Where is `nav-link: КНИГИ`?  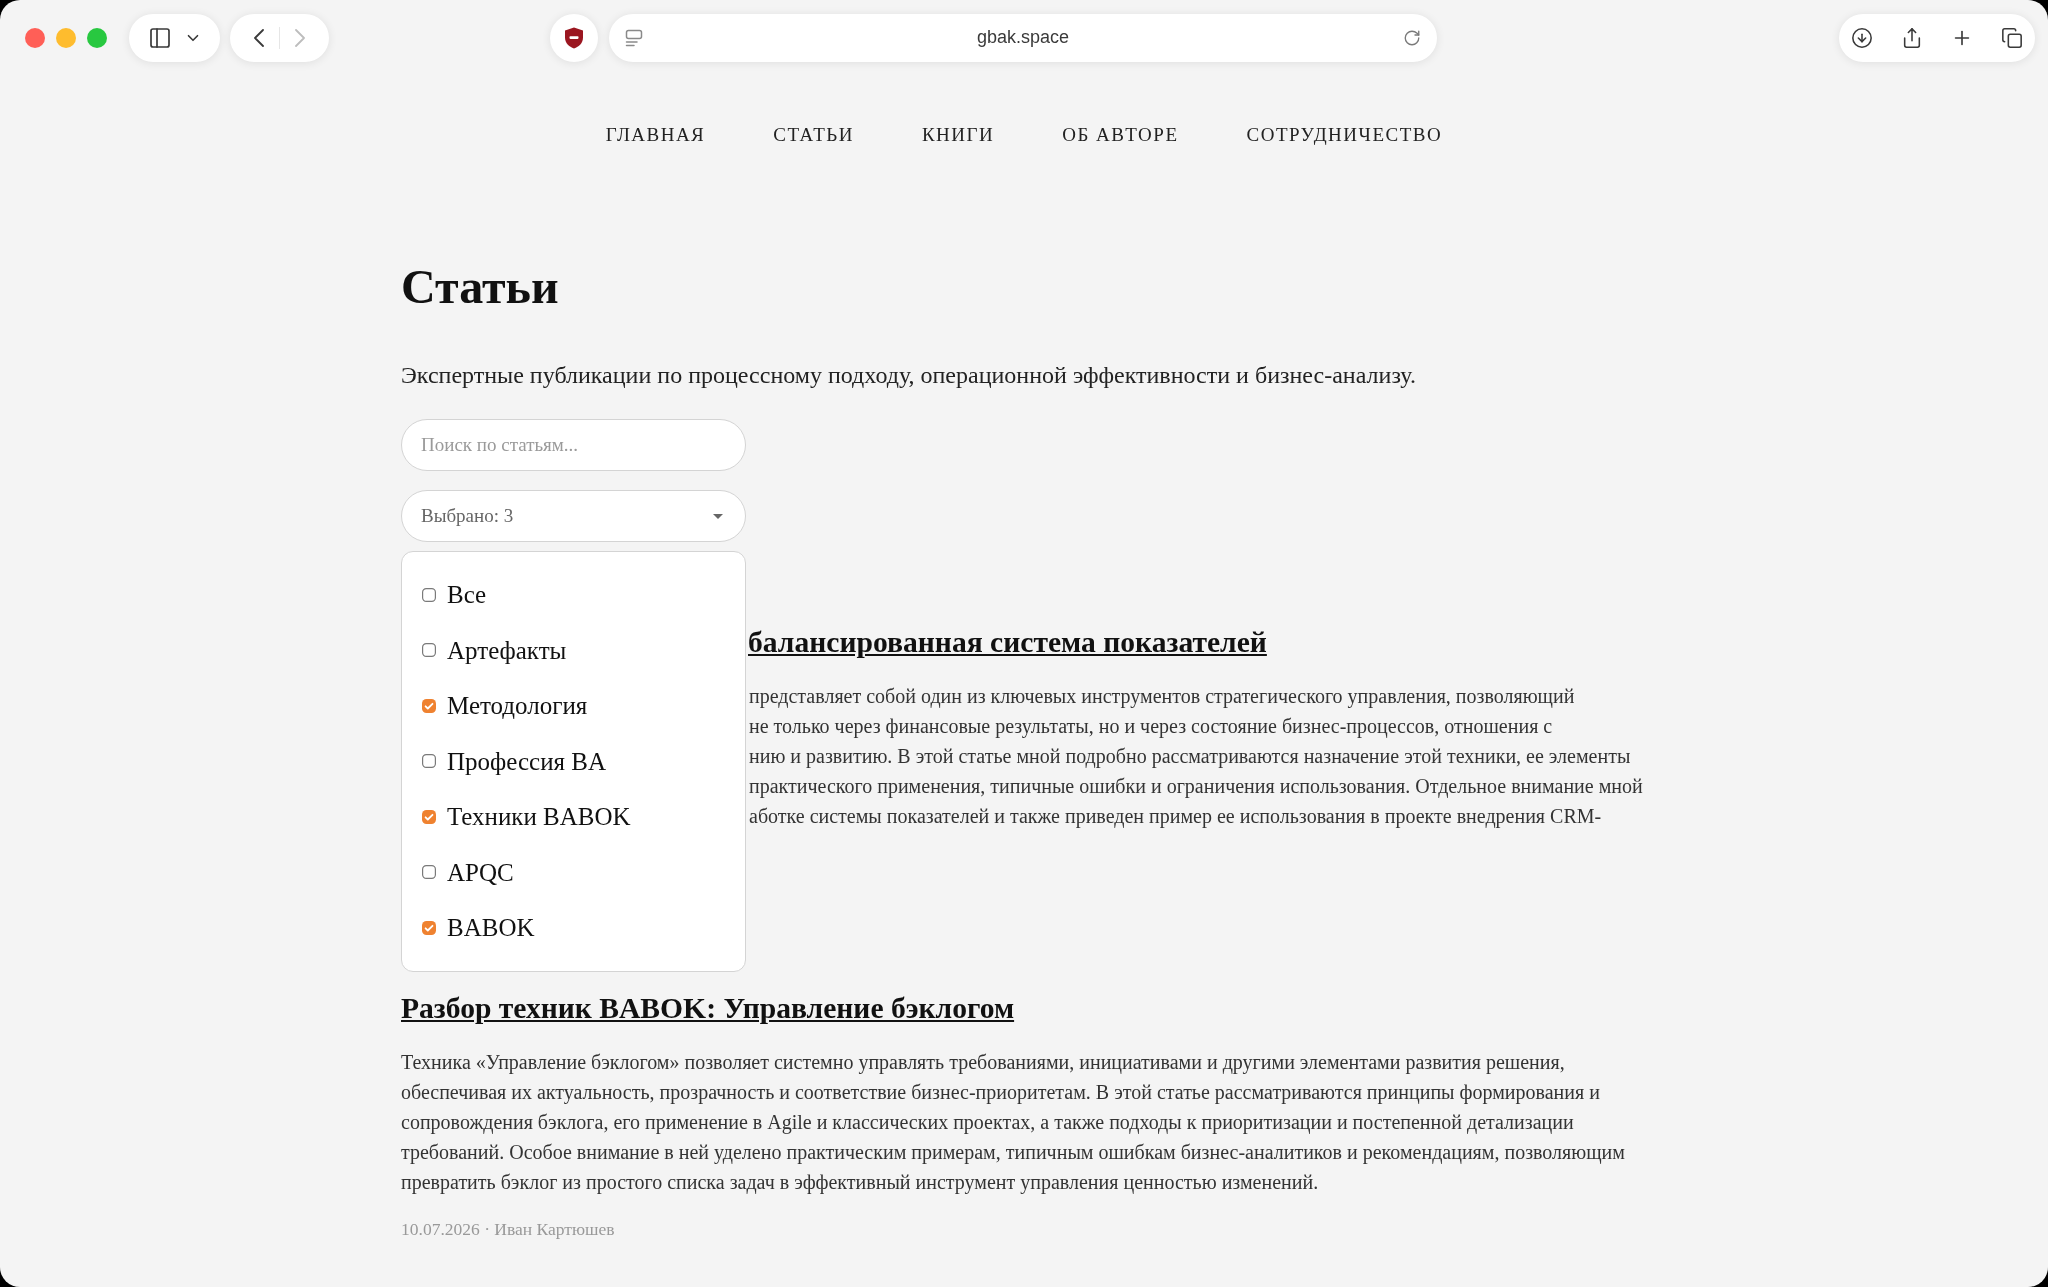 nav-link: КНИГИ is located at coordinates (958, 135).